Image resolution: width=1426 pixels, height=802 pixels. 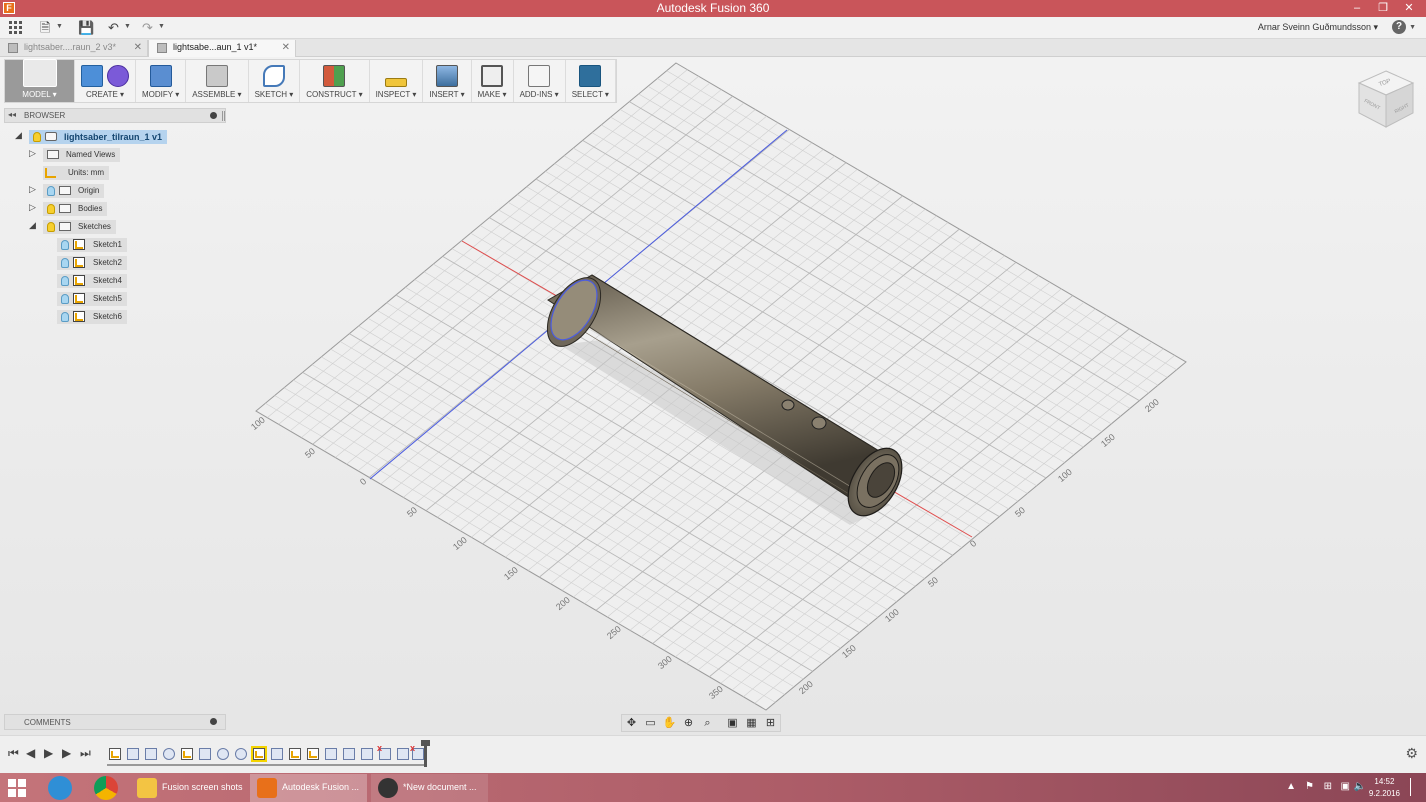 What do you see at coordinates (74, 190) in the screenshot?
I see `origin-pill: Origin` at bounding box center [74, 190].